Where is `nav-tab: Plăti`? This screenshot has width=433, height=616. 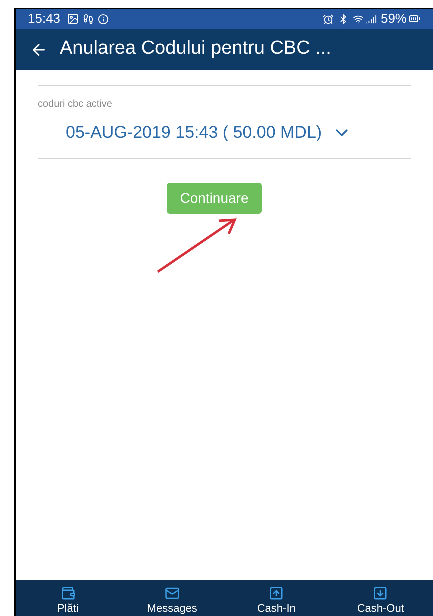 nav-tab: Plăti is located at coordinates (68, 600).